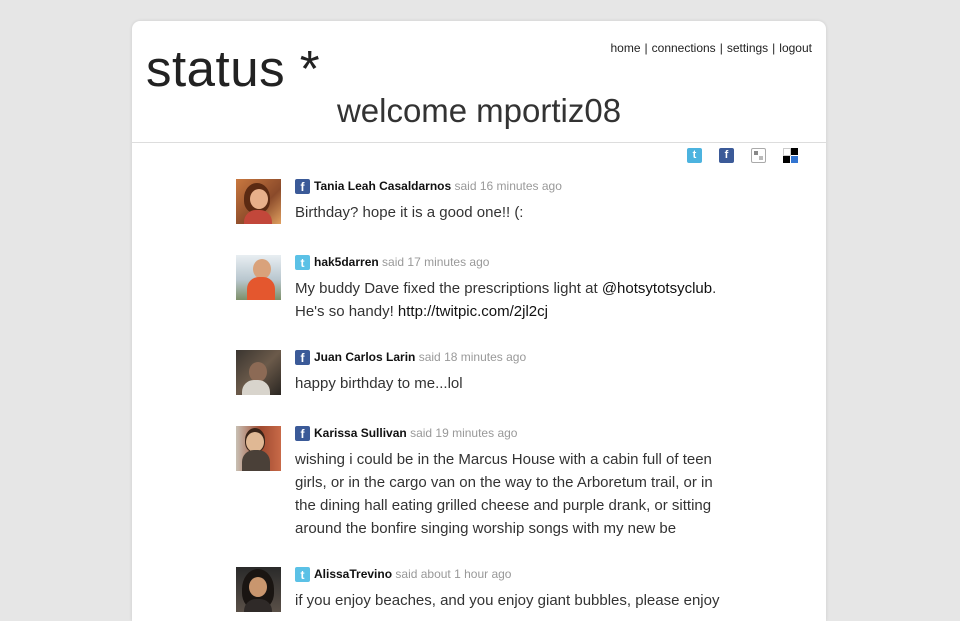 Image resolution: width=960 pixels, height=621 pixels. I want to click on welcome-word: welcome, so click(402, 110).